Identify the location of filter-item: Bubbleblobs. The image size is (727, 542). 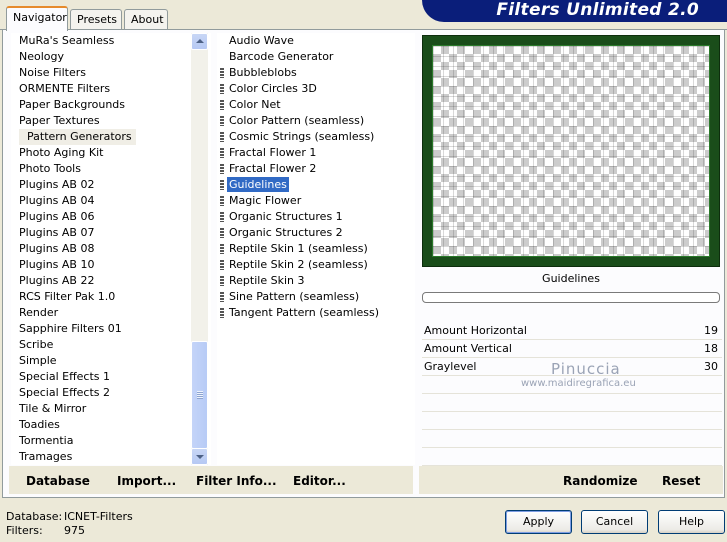
(316, 73).